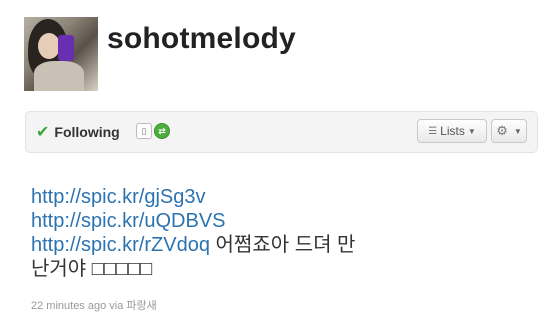 The height and width of the screenshot is (327, 553). I want to click on settings-menu-button: ⚙ ▼, so click(509, 131).